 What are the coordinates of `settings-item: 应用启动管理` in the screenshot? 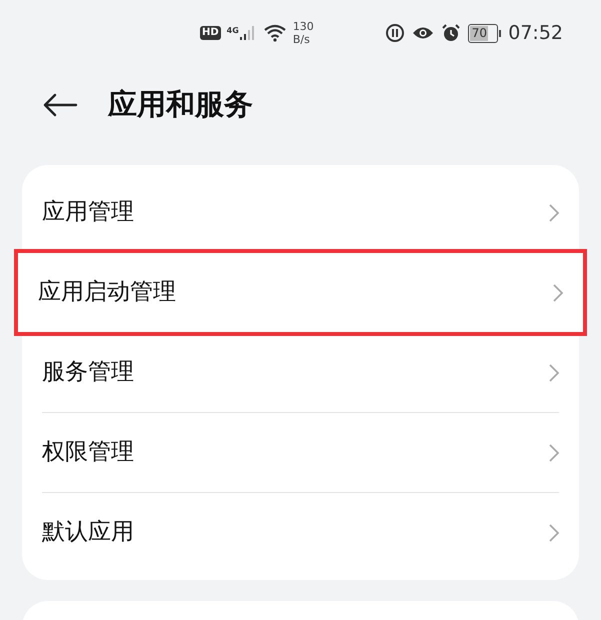 It's located at (300, 292).